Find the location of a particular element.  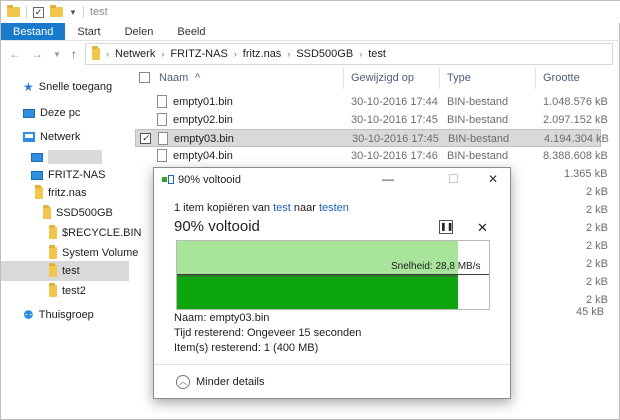

column-headers: ^ Naam Gewijzigd op Type Grootte is located at coordinates (370, 78).